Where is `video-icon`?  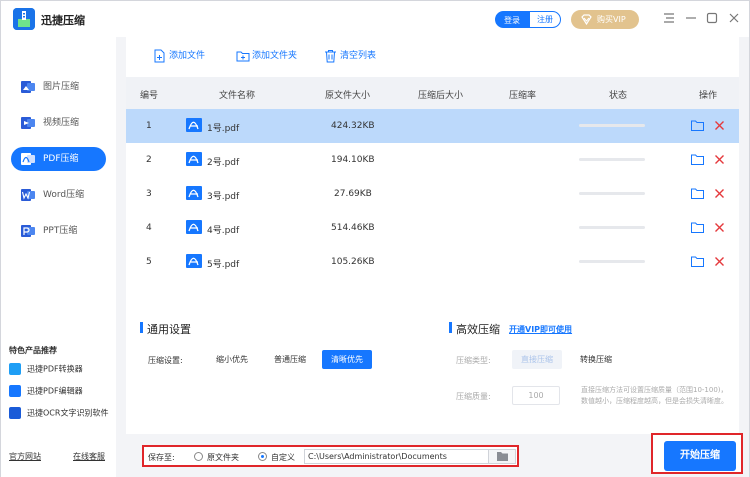 video-icon is located at coordinates (28, 123).